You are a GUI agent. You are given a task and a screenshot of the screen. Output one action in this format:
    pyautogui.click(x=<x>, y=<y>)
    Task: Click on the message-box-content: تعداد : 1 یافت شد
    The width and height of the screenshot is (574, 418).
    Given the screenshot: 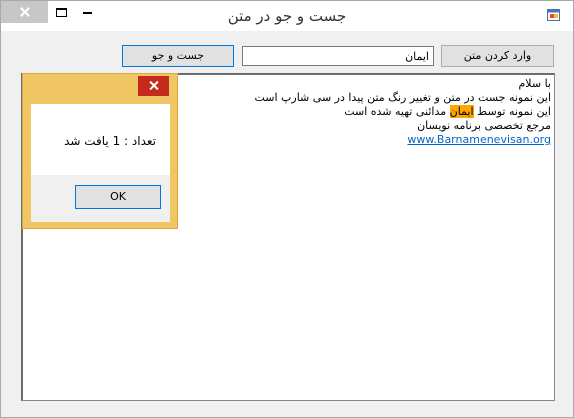 What is the action you would take?
    pyautogui.click(x=100, y=139)
    